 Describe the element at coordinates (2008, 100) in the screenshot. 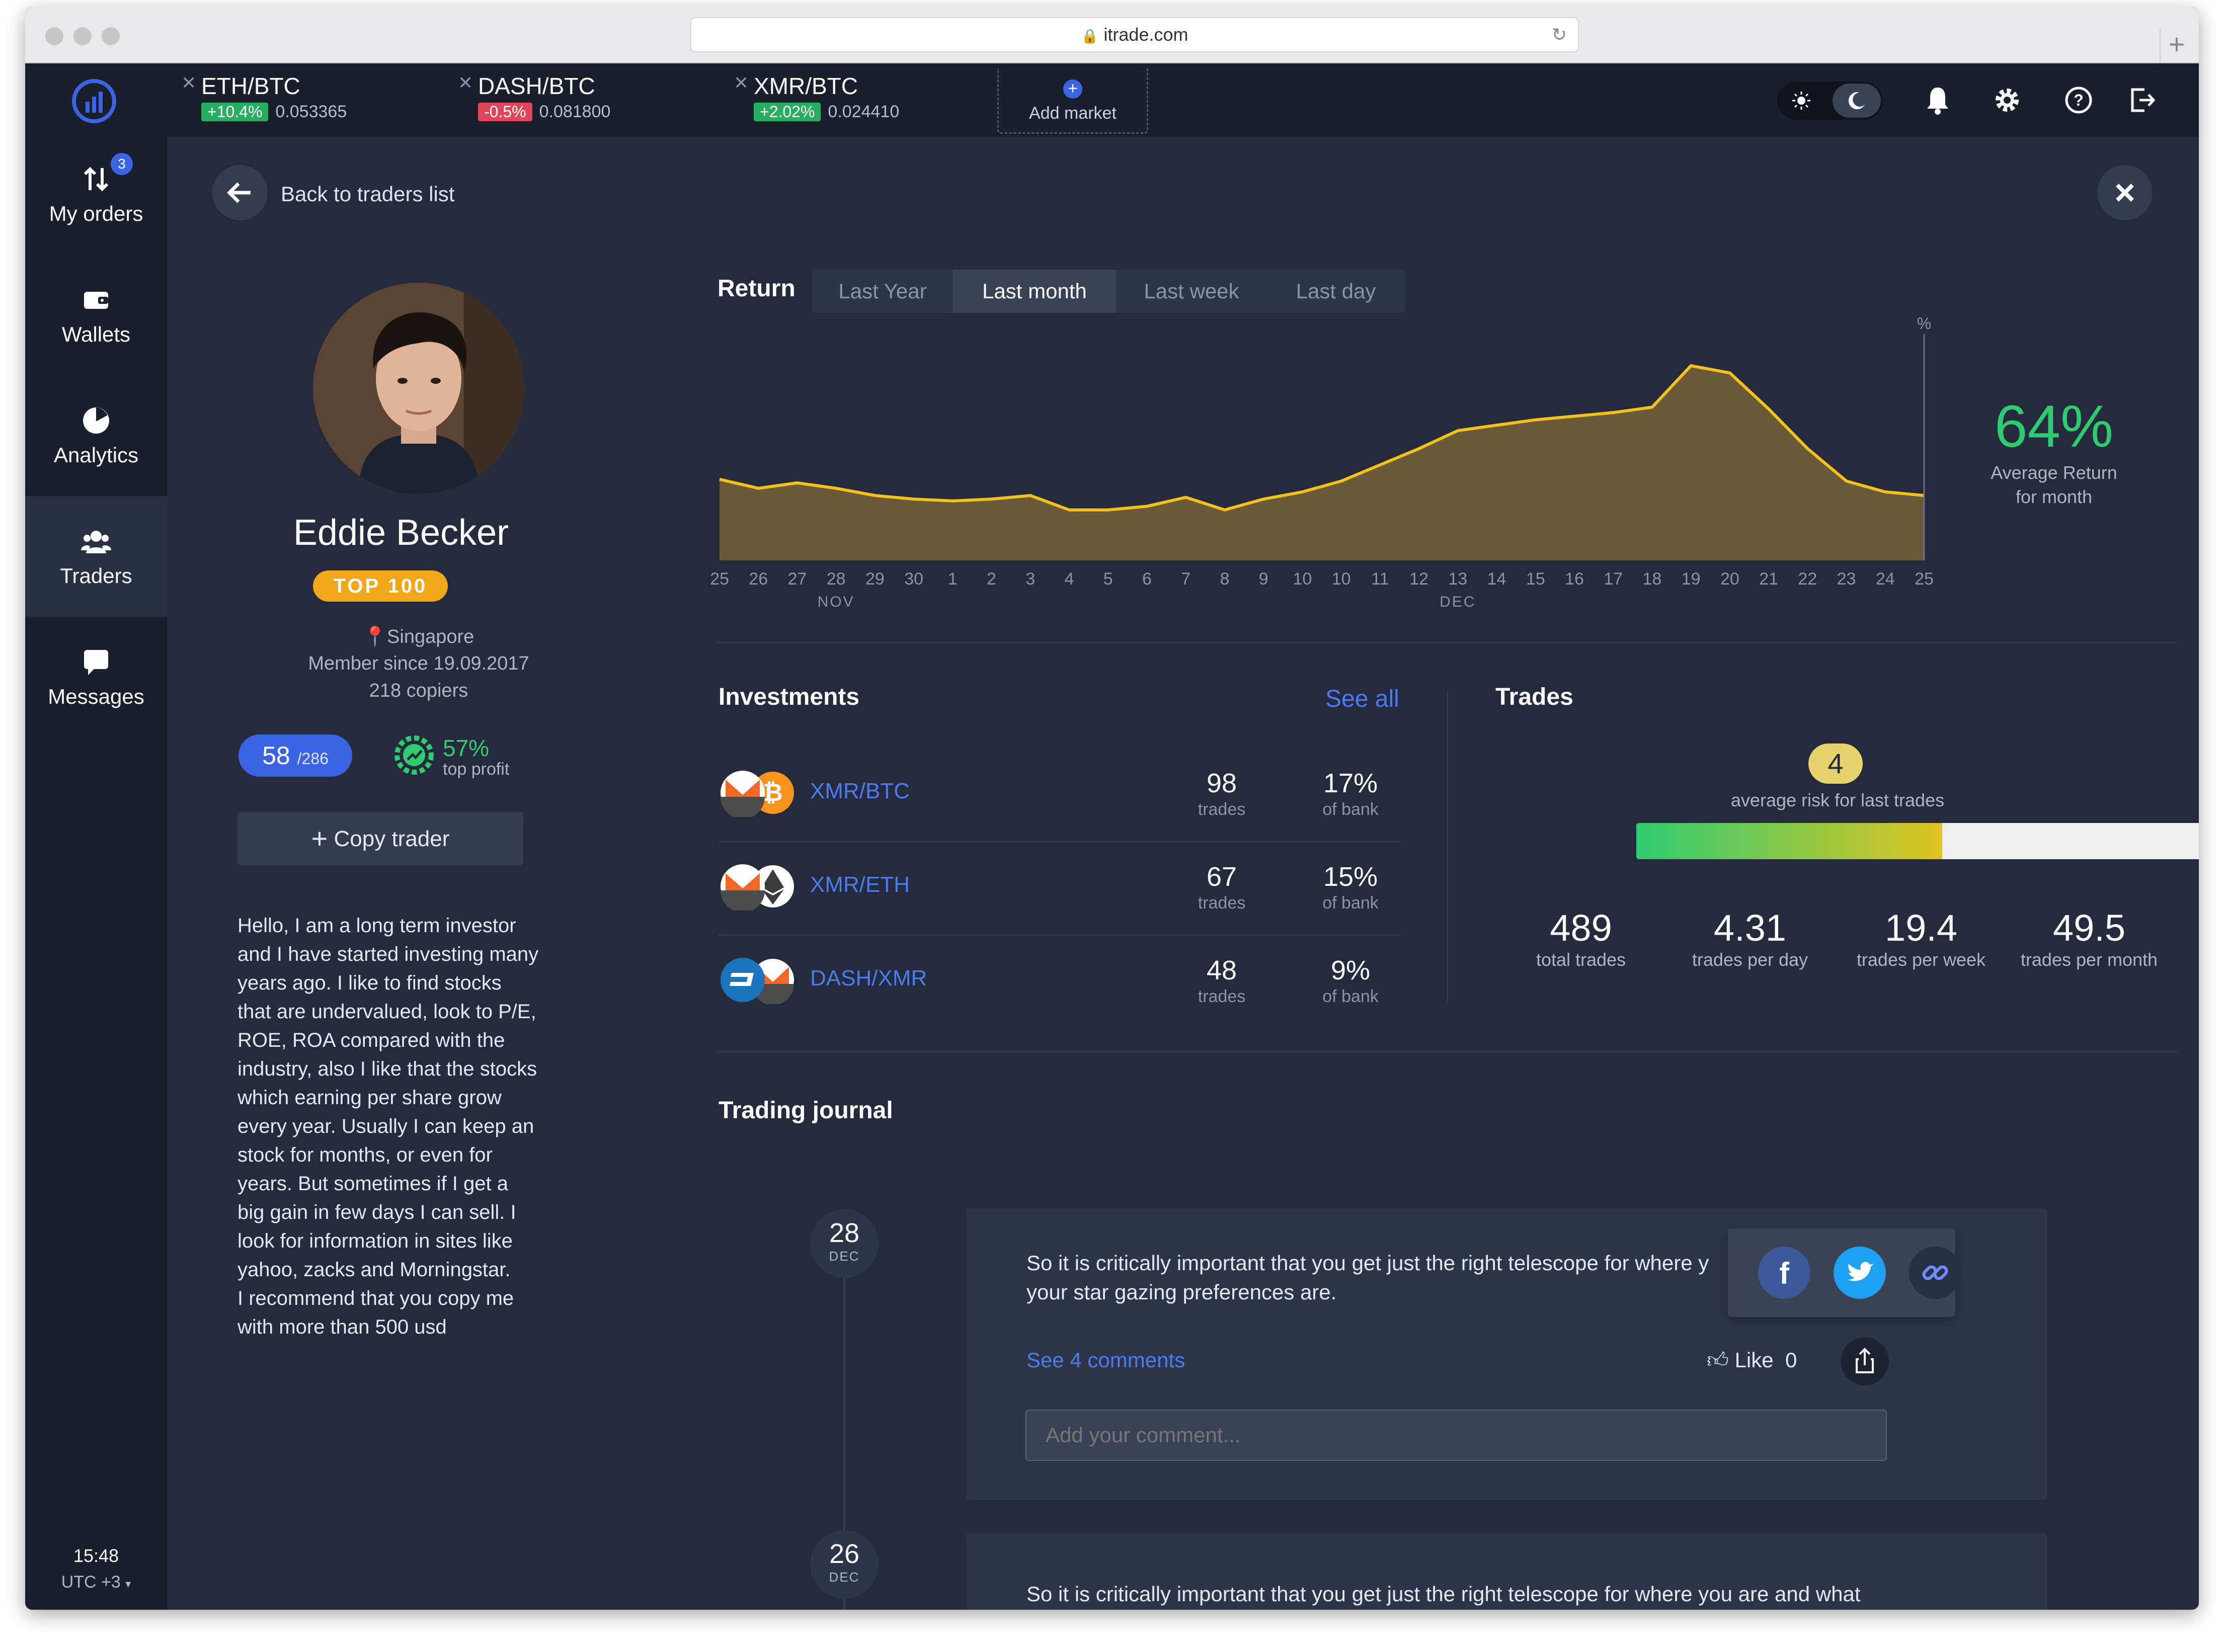

I see `gear-icon` at that location.